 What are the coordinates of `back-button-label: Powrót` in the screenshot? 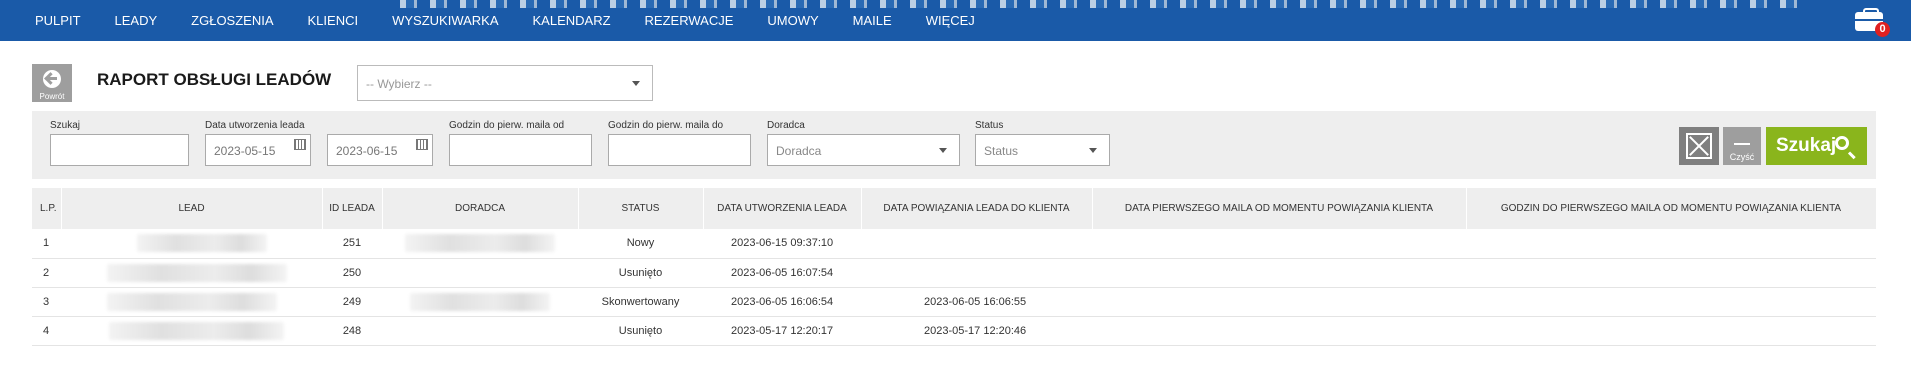 It's located at (52, 96).